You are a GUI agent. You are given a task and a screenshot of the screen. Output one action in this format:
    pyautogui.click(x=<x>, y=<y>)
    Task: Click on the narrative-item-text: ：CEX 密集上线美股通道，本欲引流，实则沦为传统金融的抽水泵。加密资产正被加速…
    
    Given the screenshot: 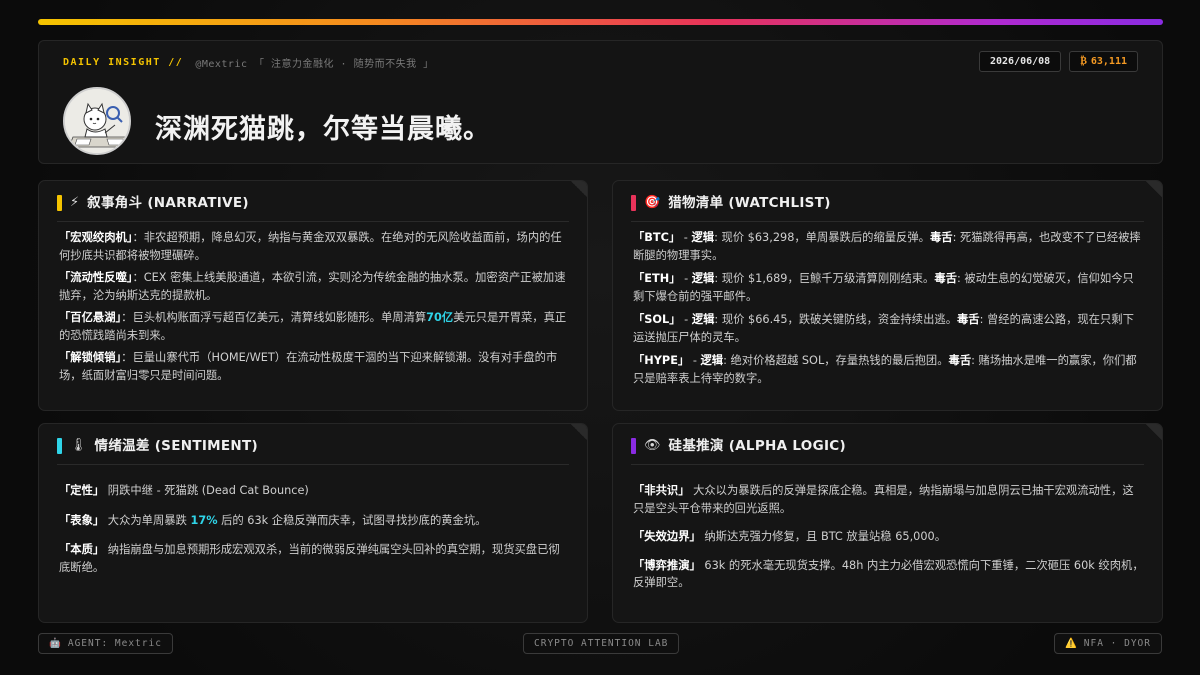 What is the action you would take?
    pyautogui.click(x=312, y=286)
    